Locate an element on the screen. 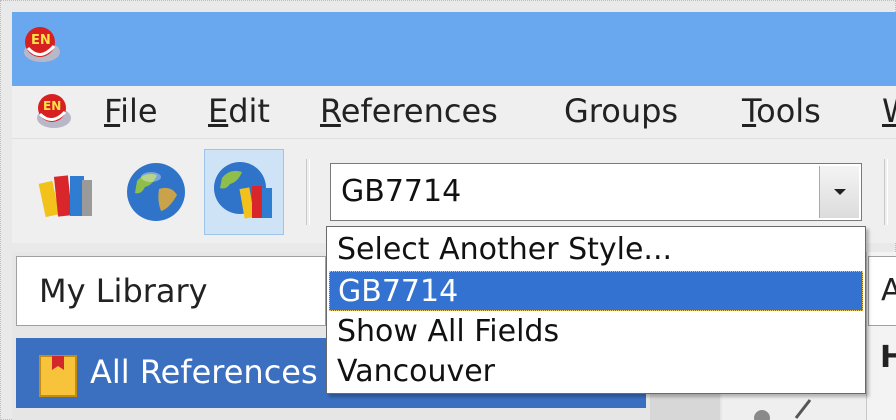 The height and width of the screenshot is (420, 896). reference-pane-field: A is located at coordinates (882, 291).